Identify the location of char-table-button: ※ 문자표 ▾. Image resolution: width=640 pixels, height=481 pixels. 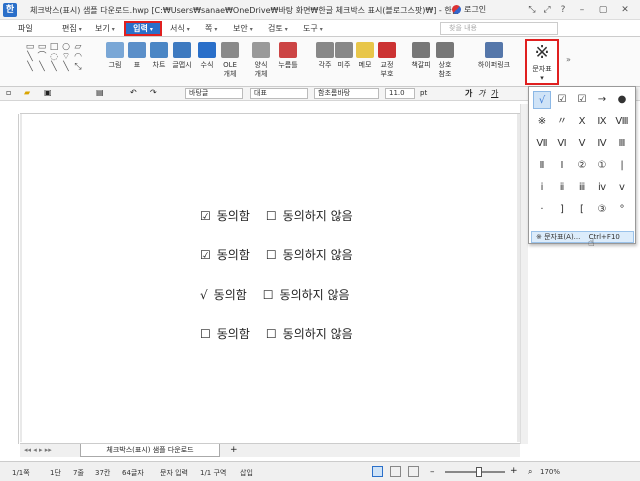
(542, 62).